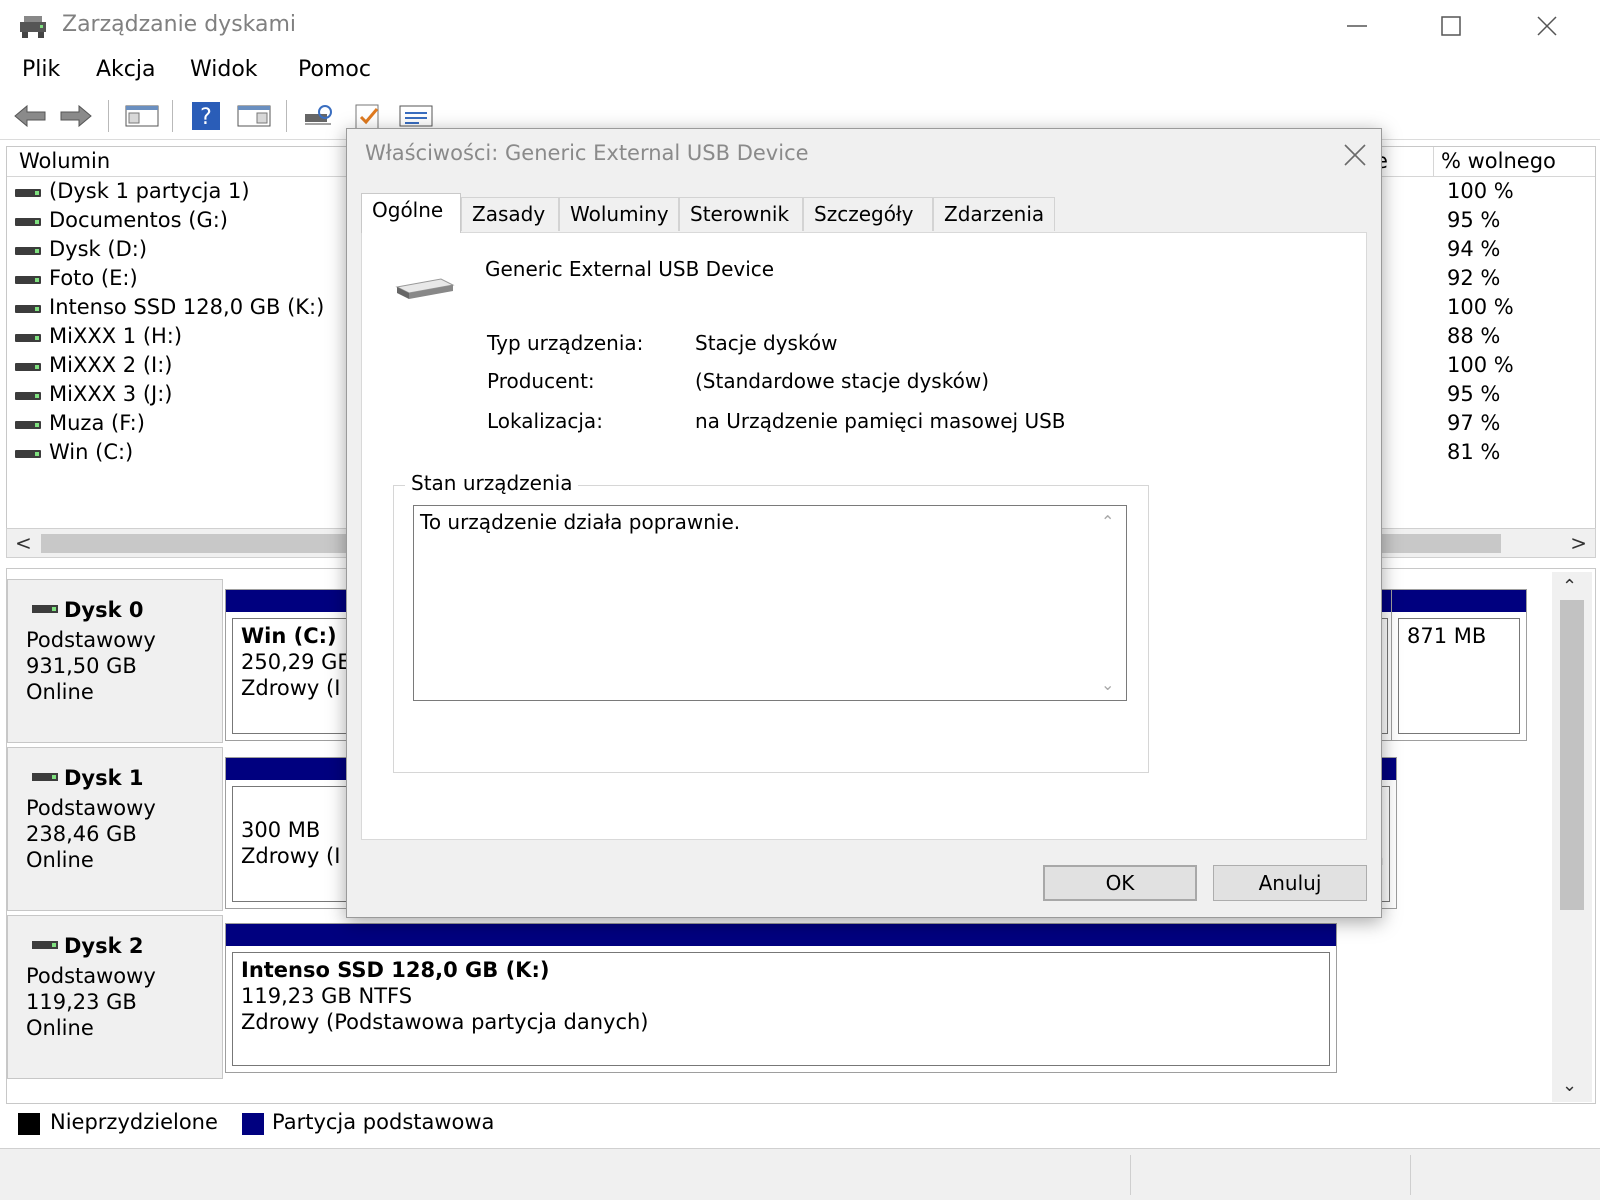 The image size is (1600, 1200). Describe the element at coordinates (97, 423) in the screenshot. I see `volume-name: Muza (F:)` at that location.